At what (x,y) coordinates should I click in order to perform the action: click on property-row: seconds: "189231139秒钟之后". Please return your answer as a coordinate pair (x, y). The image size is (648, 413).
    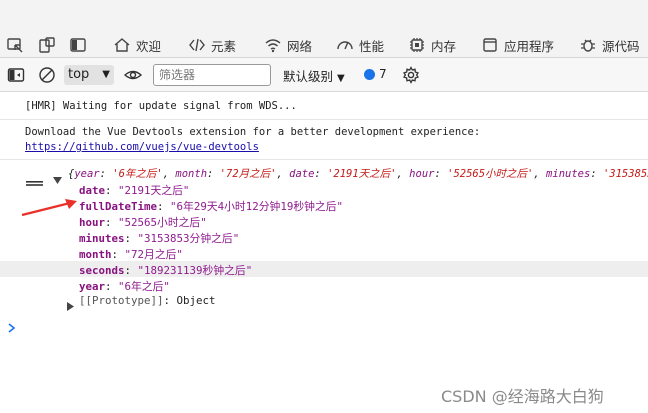
    Looking at the image, I should click on (165, 270).